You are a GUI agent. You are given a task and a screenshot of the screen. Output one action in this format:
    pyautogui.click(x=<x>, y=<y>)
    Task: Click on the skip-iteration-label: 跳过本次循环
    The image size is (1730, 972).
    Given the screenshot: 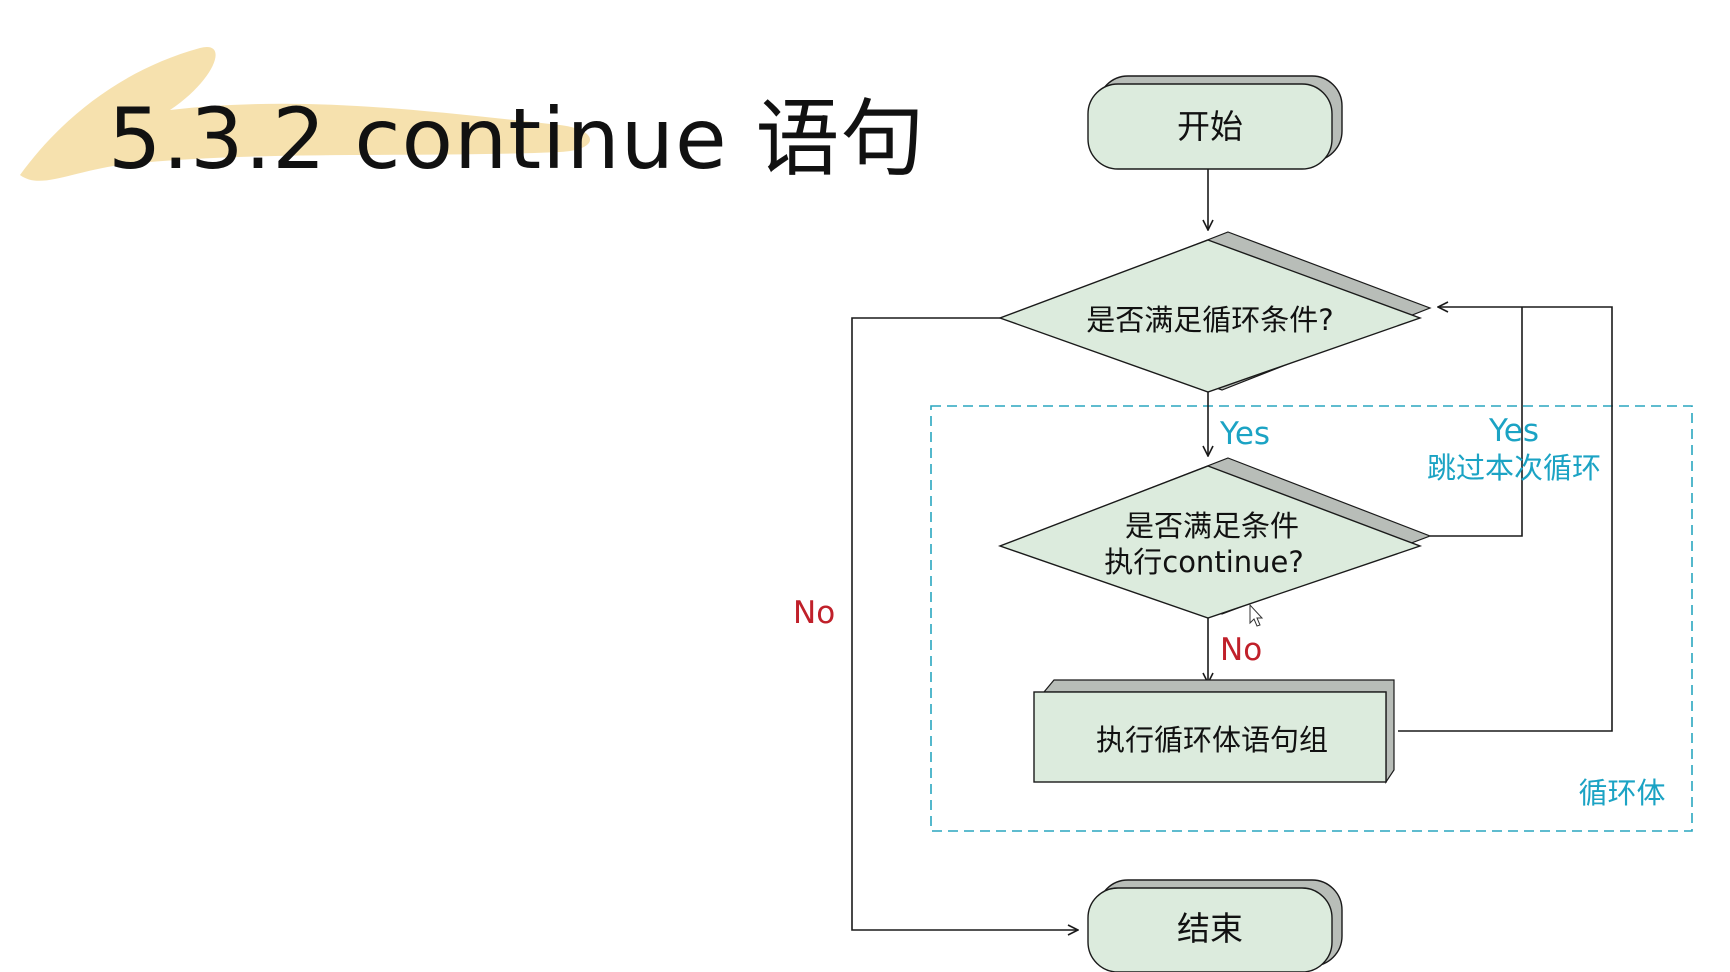 What is the action you would take?
    pyautogui.click(x=1514, y=468)
    